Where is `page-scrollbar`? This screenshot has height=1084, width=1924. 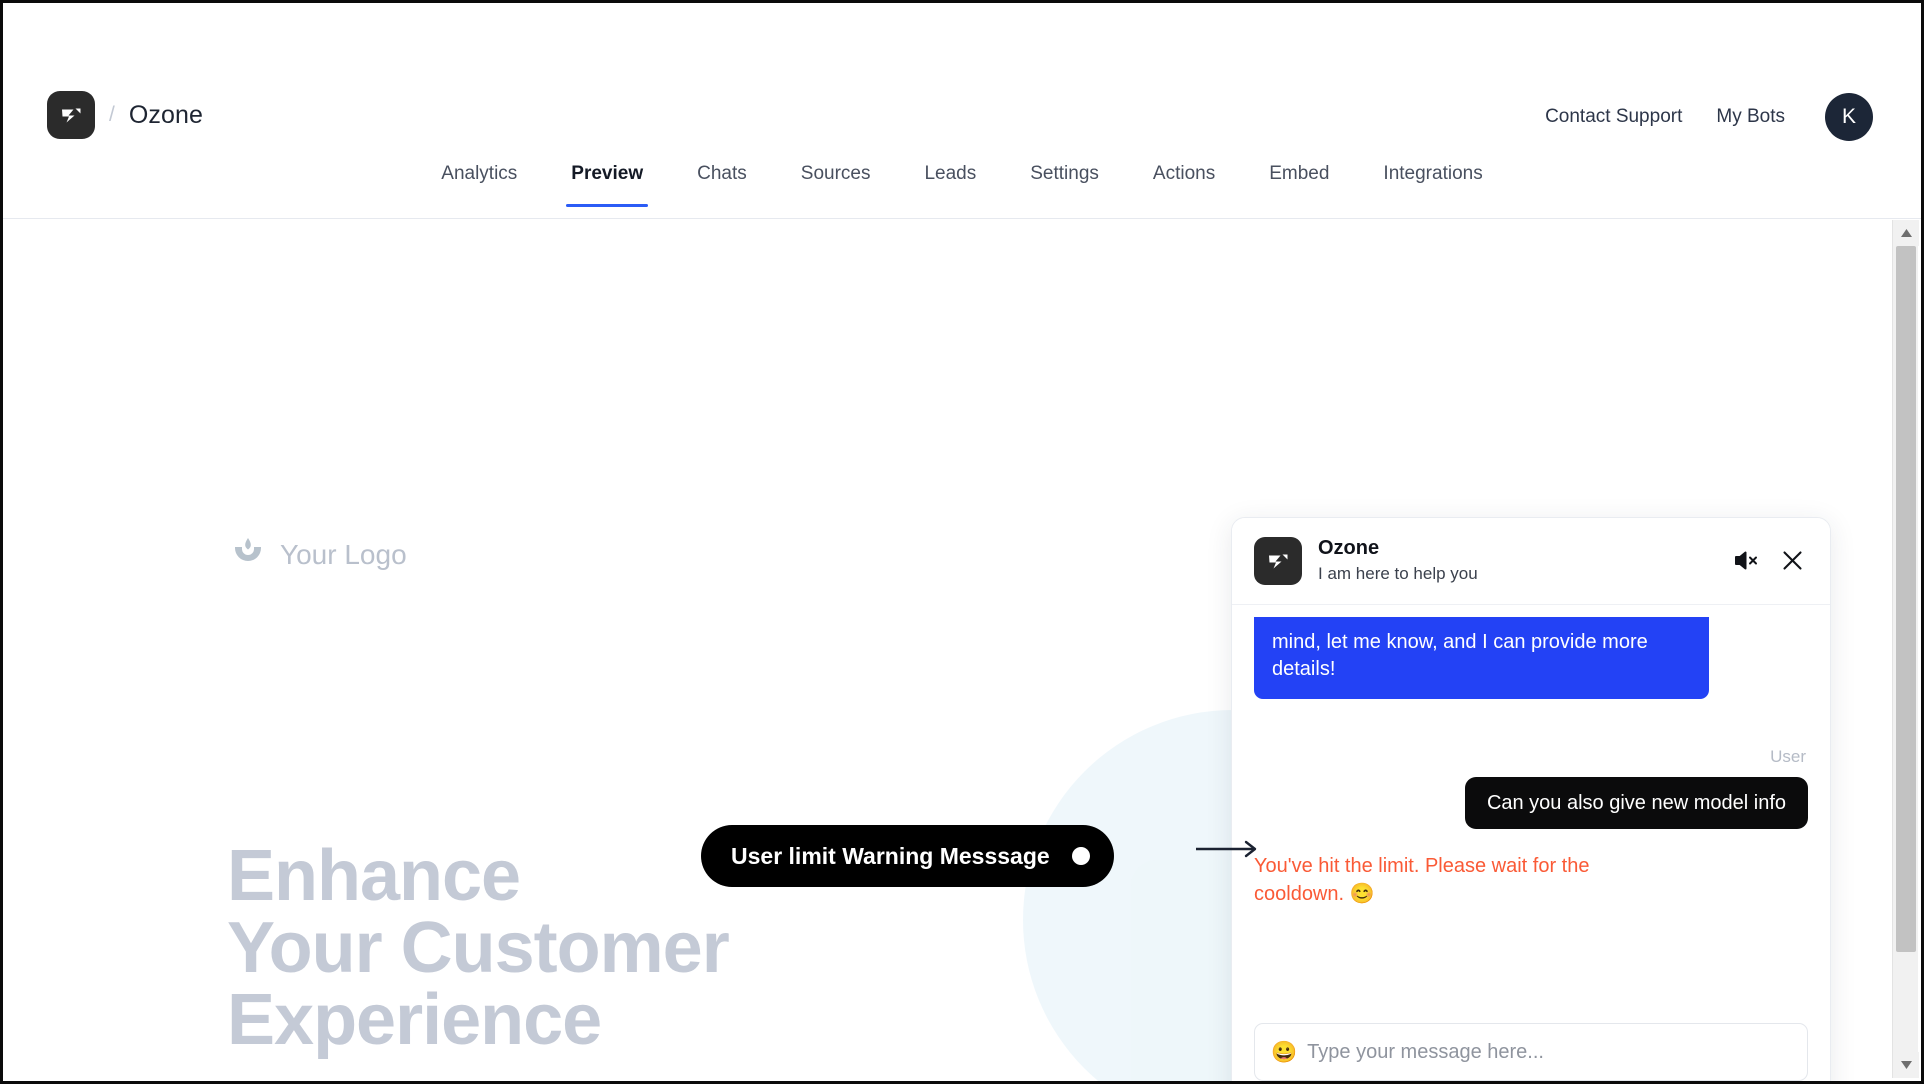
page-scrollbar is located at coordinates (1905, 649).